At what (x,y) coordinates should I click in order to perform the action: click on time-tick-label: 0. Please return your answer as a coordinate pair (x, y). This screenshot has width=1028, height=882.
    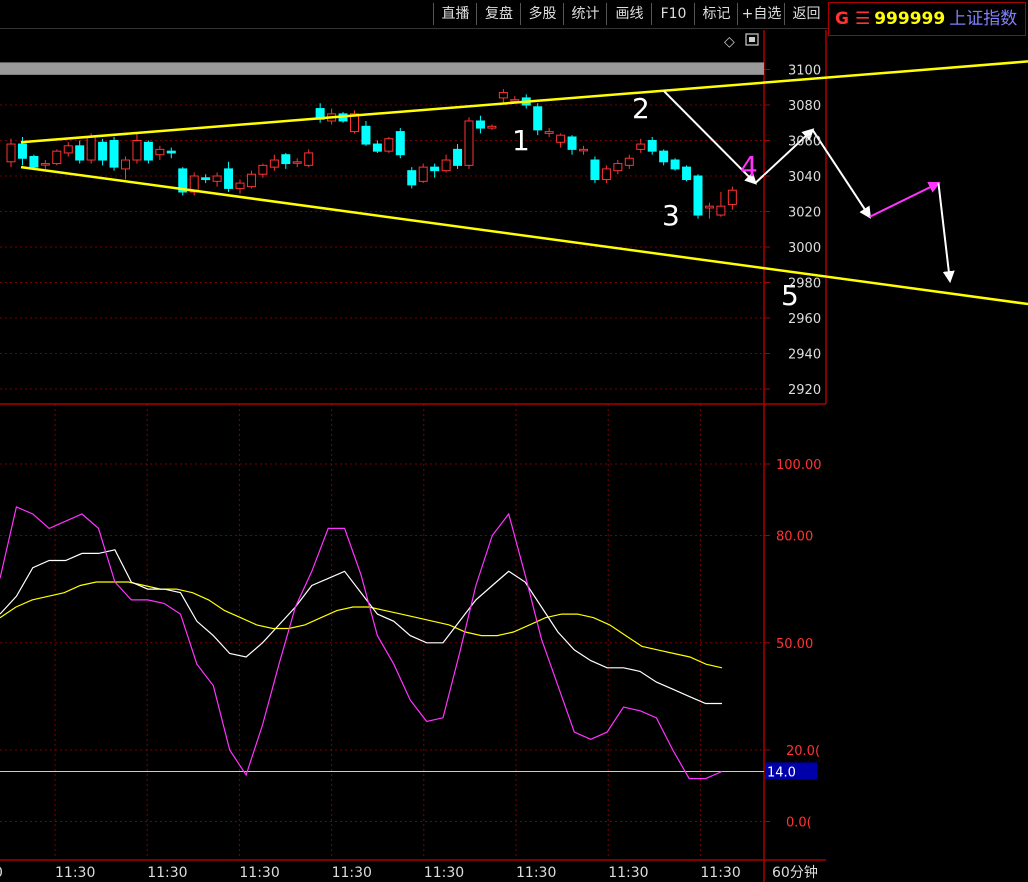
    Looking at the image, I should click on (1, 873).